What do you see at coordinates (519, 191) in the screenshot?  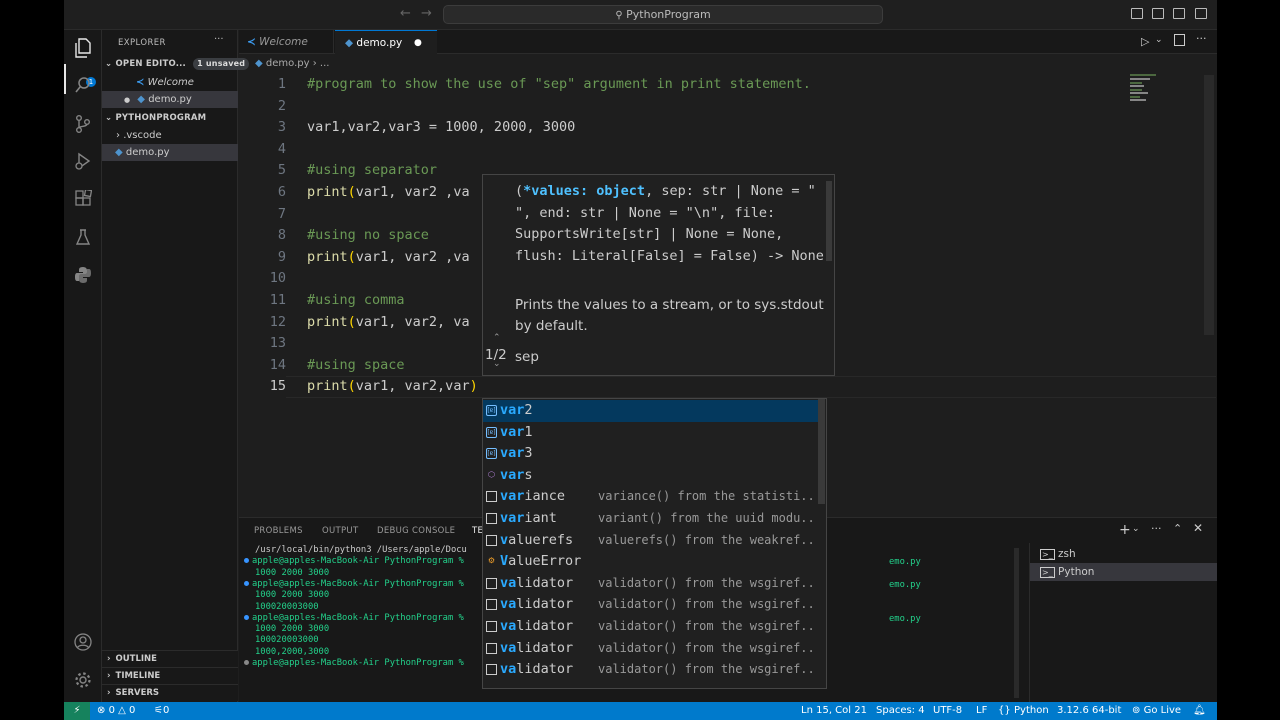 I see `signature-open: (` at bounding box center [519, 191].